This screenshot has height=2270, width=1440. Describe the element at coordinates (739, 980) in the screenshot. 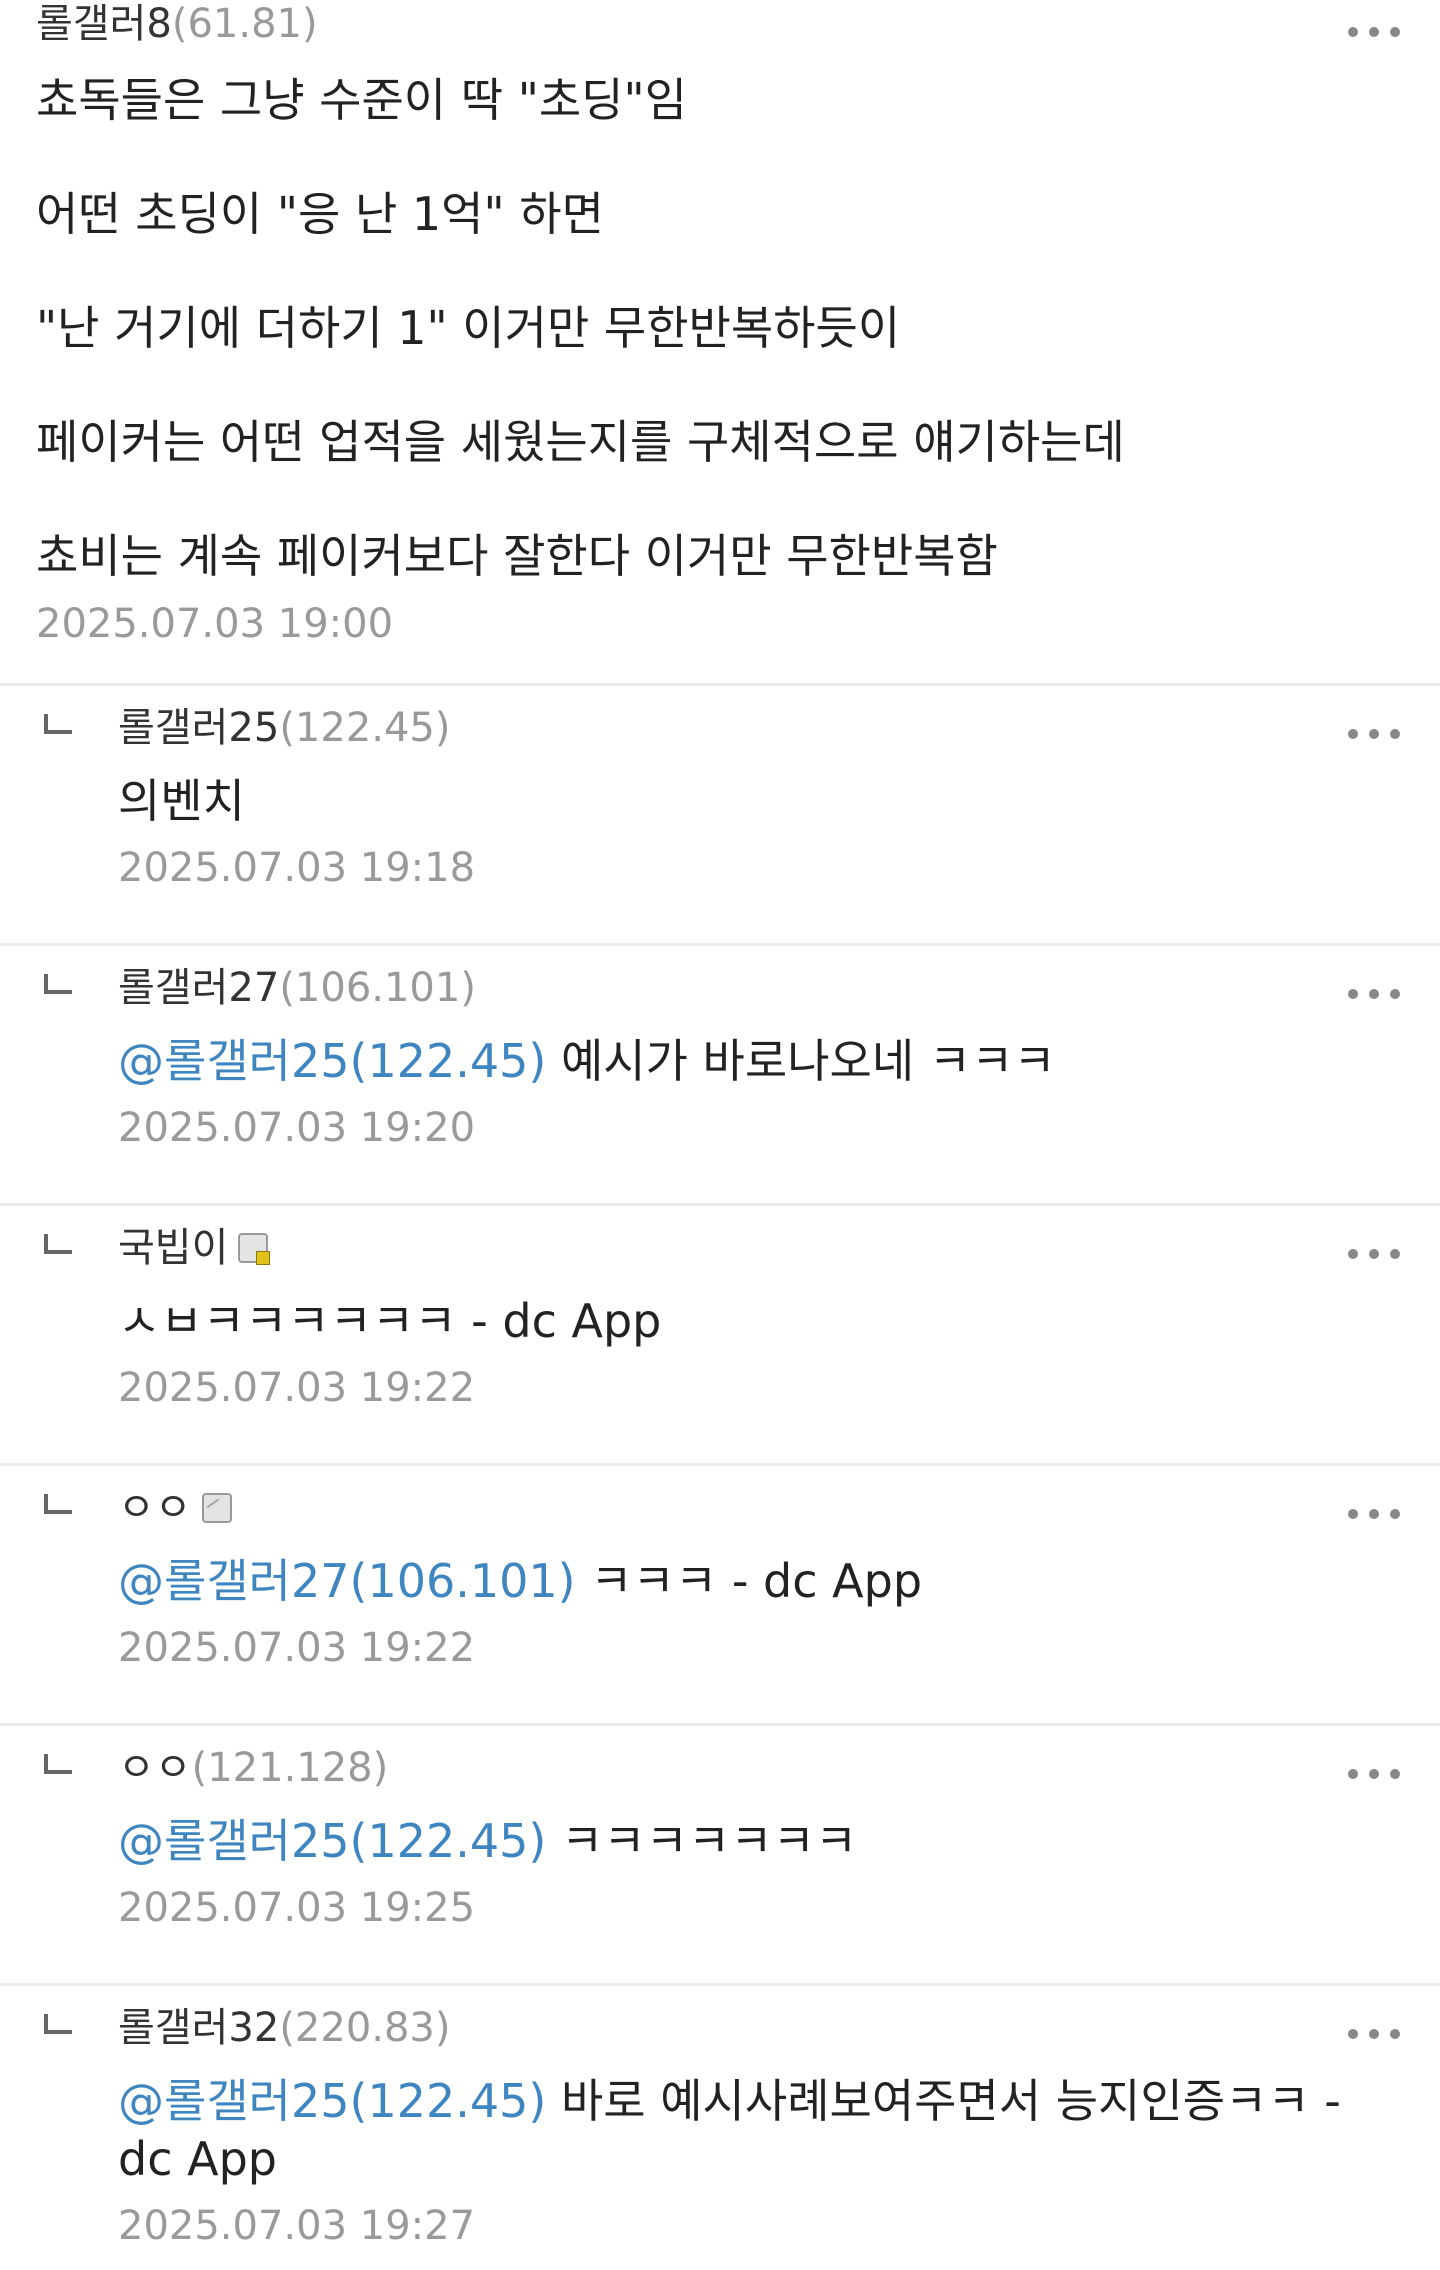

I see `reply-meta: 롤갤러27 (106.101)` at that location.